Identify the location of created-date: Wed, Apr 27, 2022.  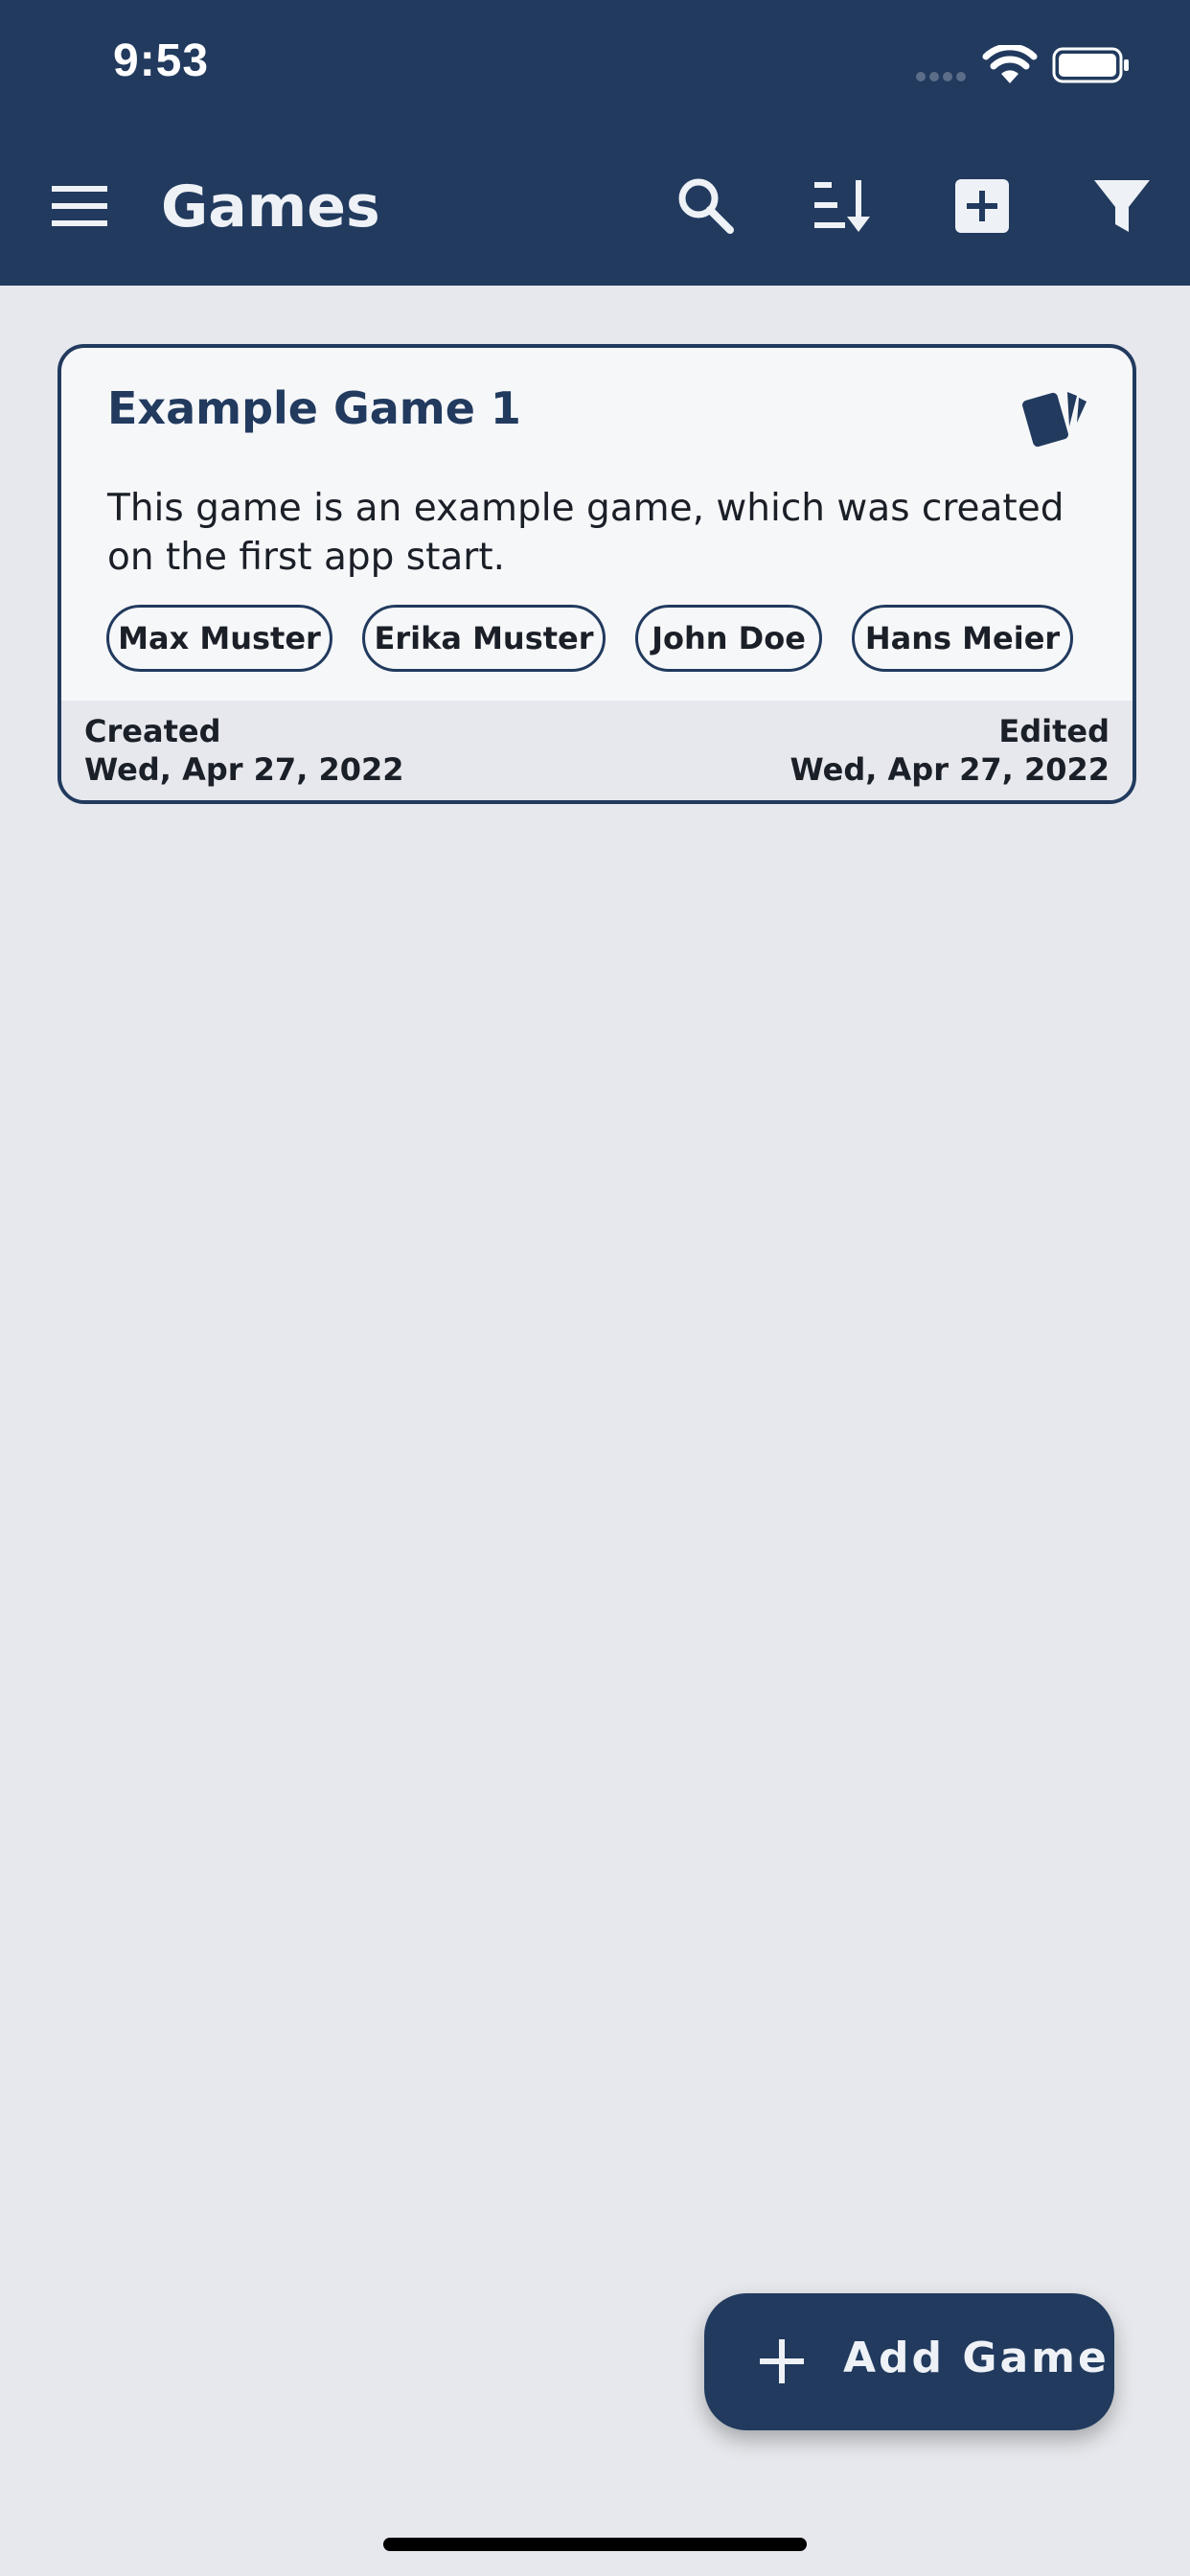
(244, 769).